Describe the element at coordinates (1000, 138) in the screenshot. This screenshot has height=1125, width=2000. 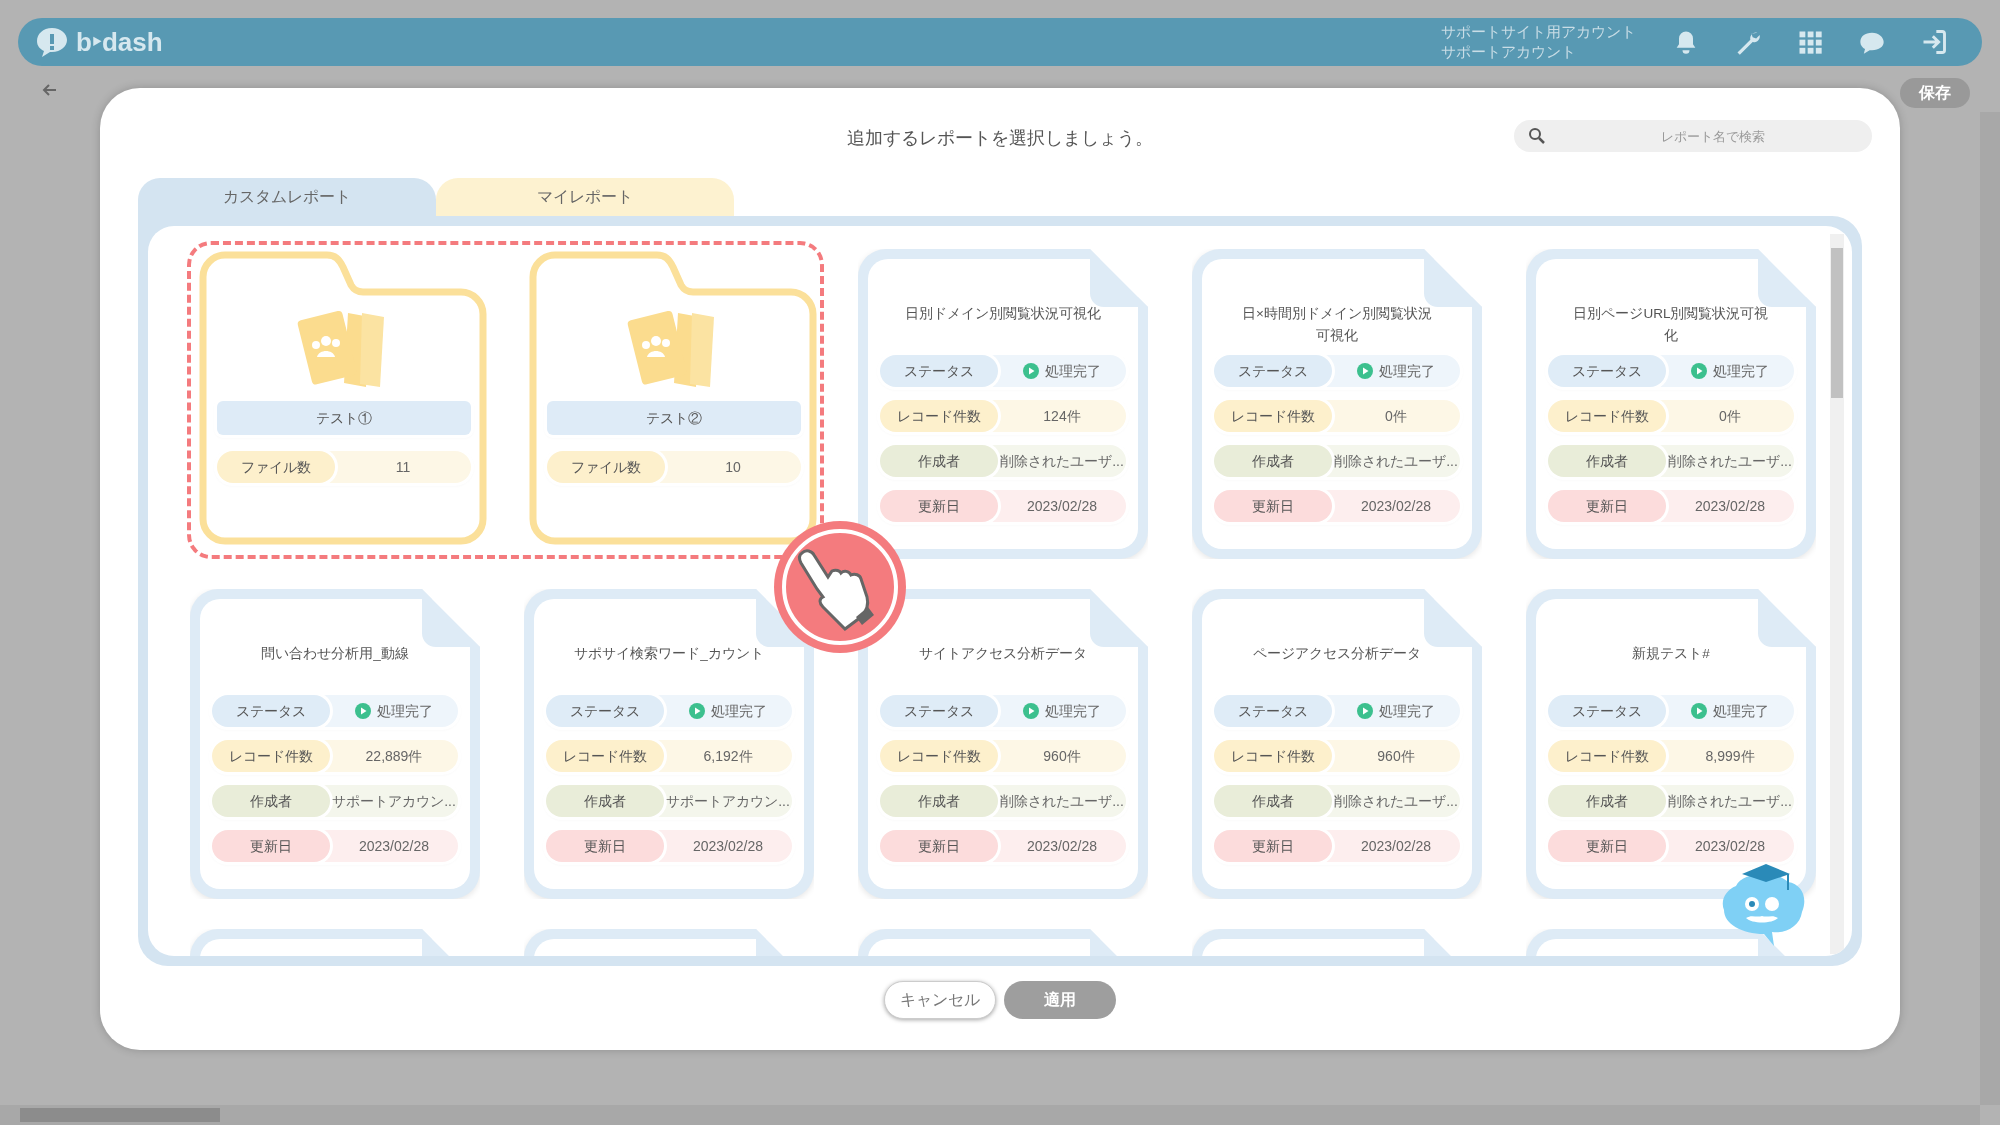
I see `dialog-title: 追加するレポートを選択しましょう。` at that location.